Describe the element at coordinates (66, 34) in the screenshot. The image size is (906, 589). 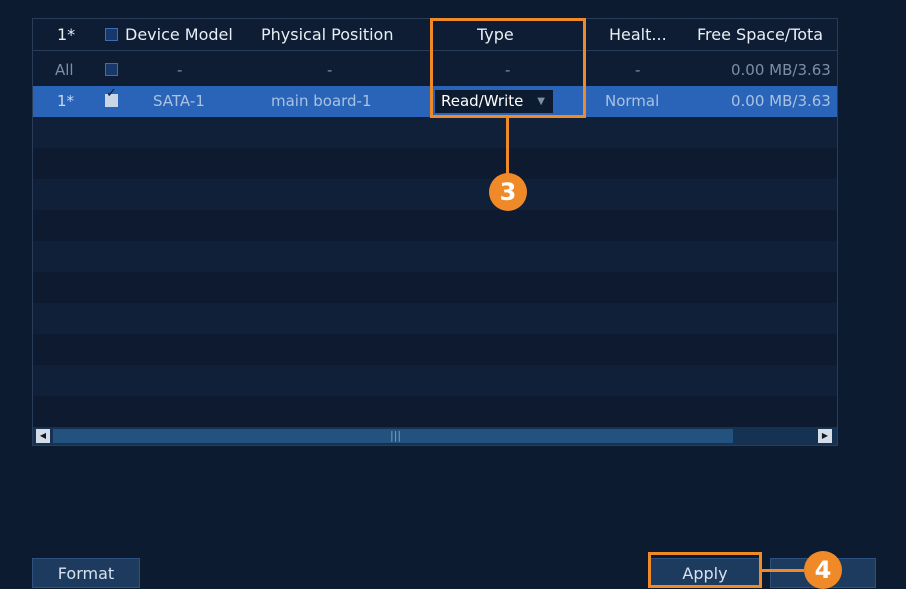
I see `header-num: 1*` at that location.